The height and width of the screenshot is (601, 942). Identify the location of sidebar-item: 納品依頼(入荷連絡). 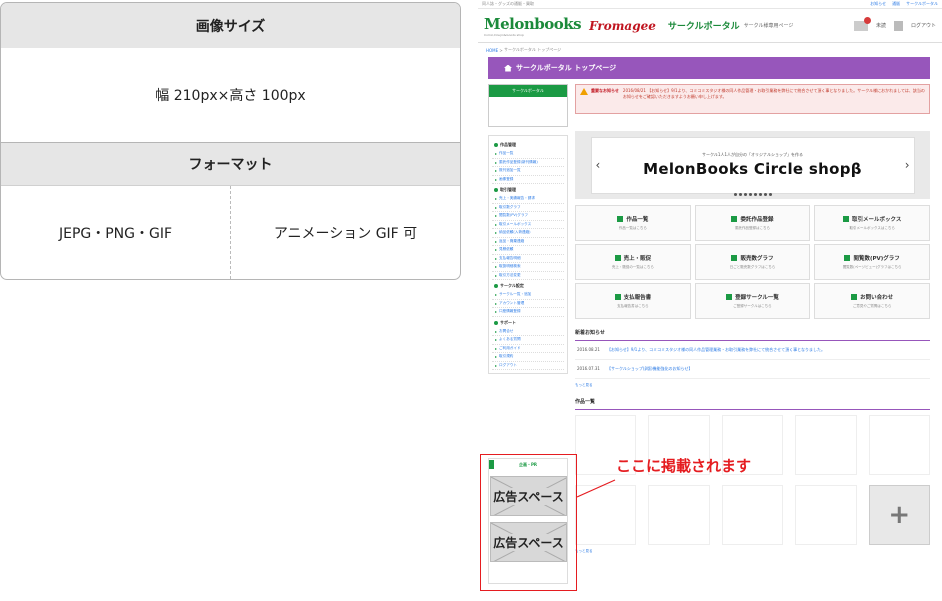
(528, 233).